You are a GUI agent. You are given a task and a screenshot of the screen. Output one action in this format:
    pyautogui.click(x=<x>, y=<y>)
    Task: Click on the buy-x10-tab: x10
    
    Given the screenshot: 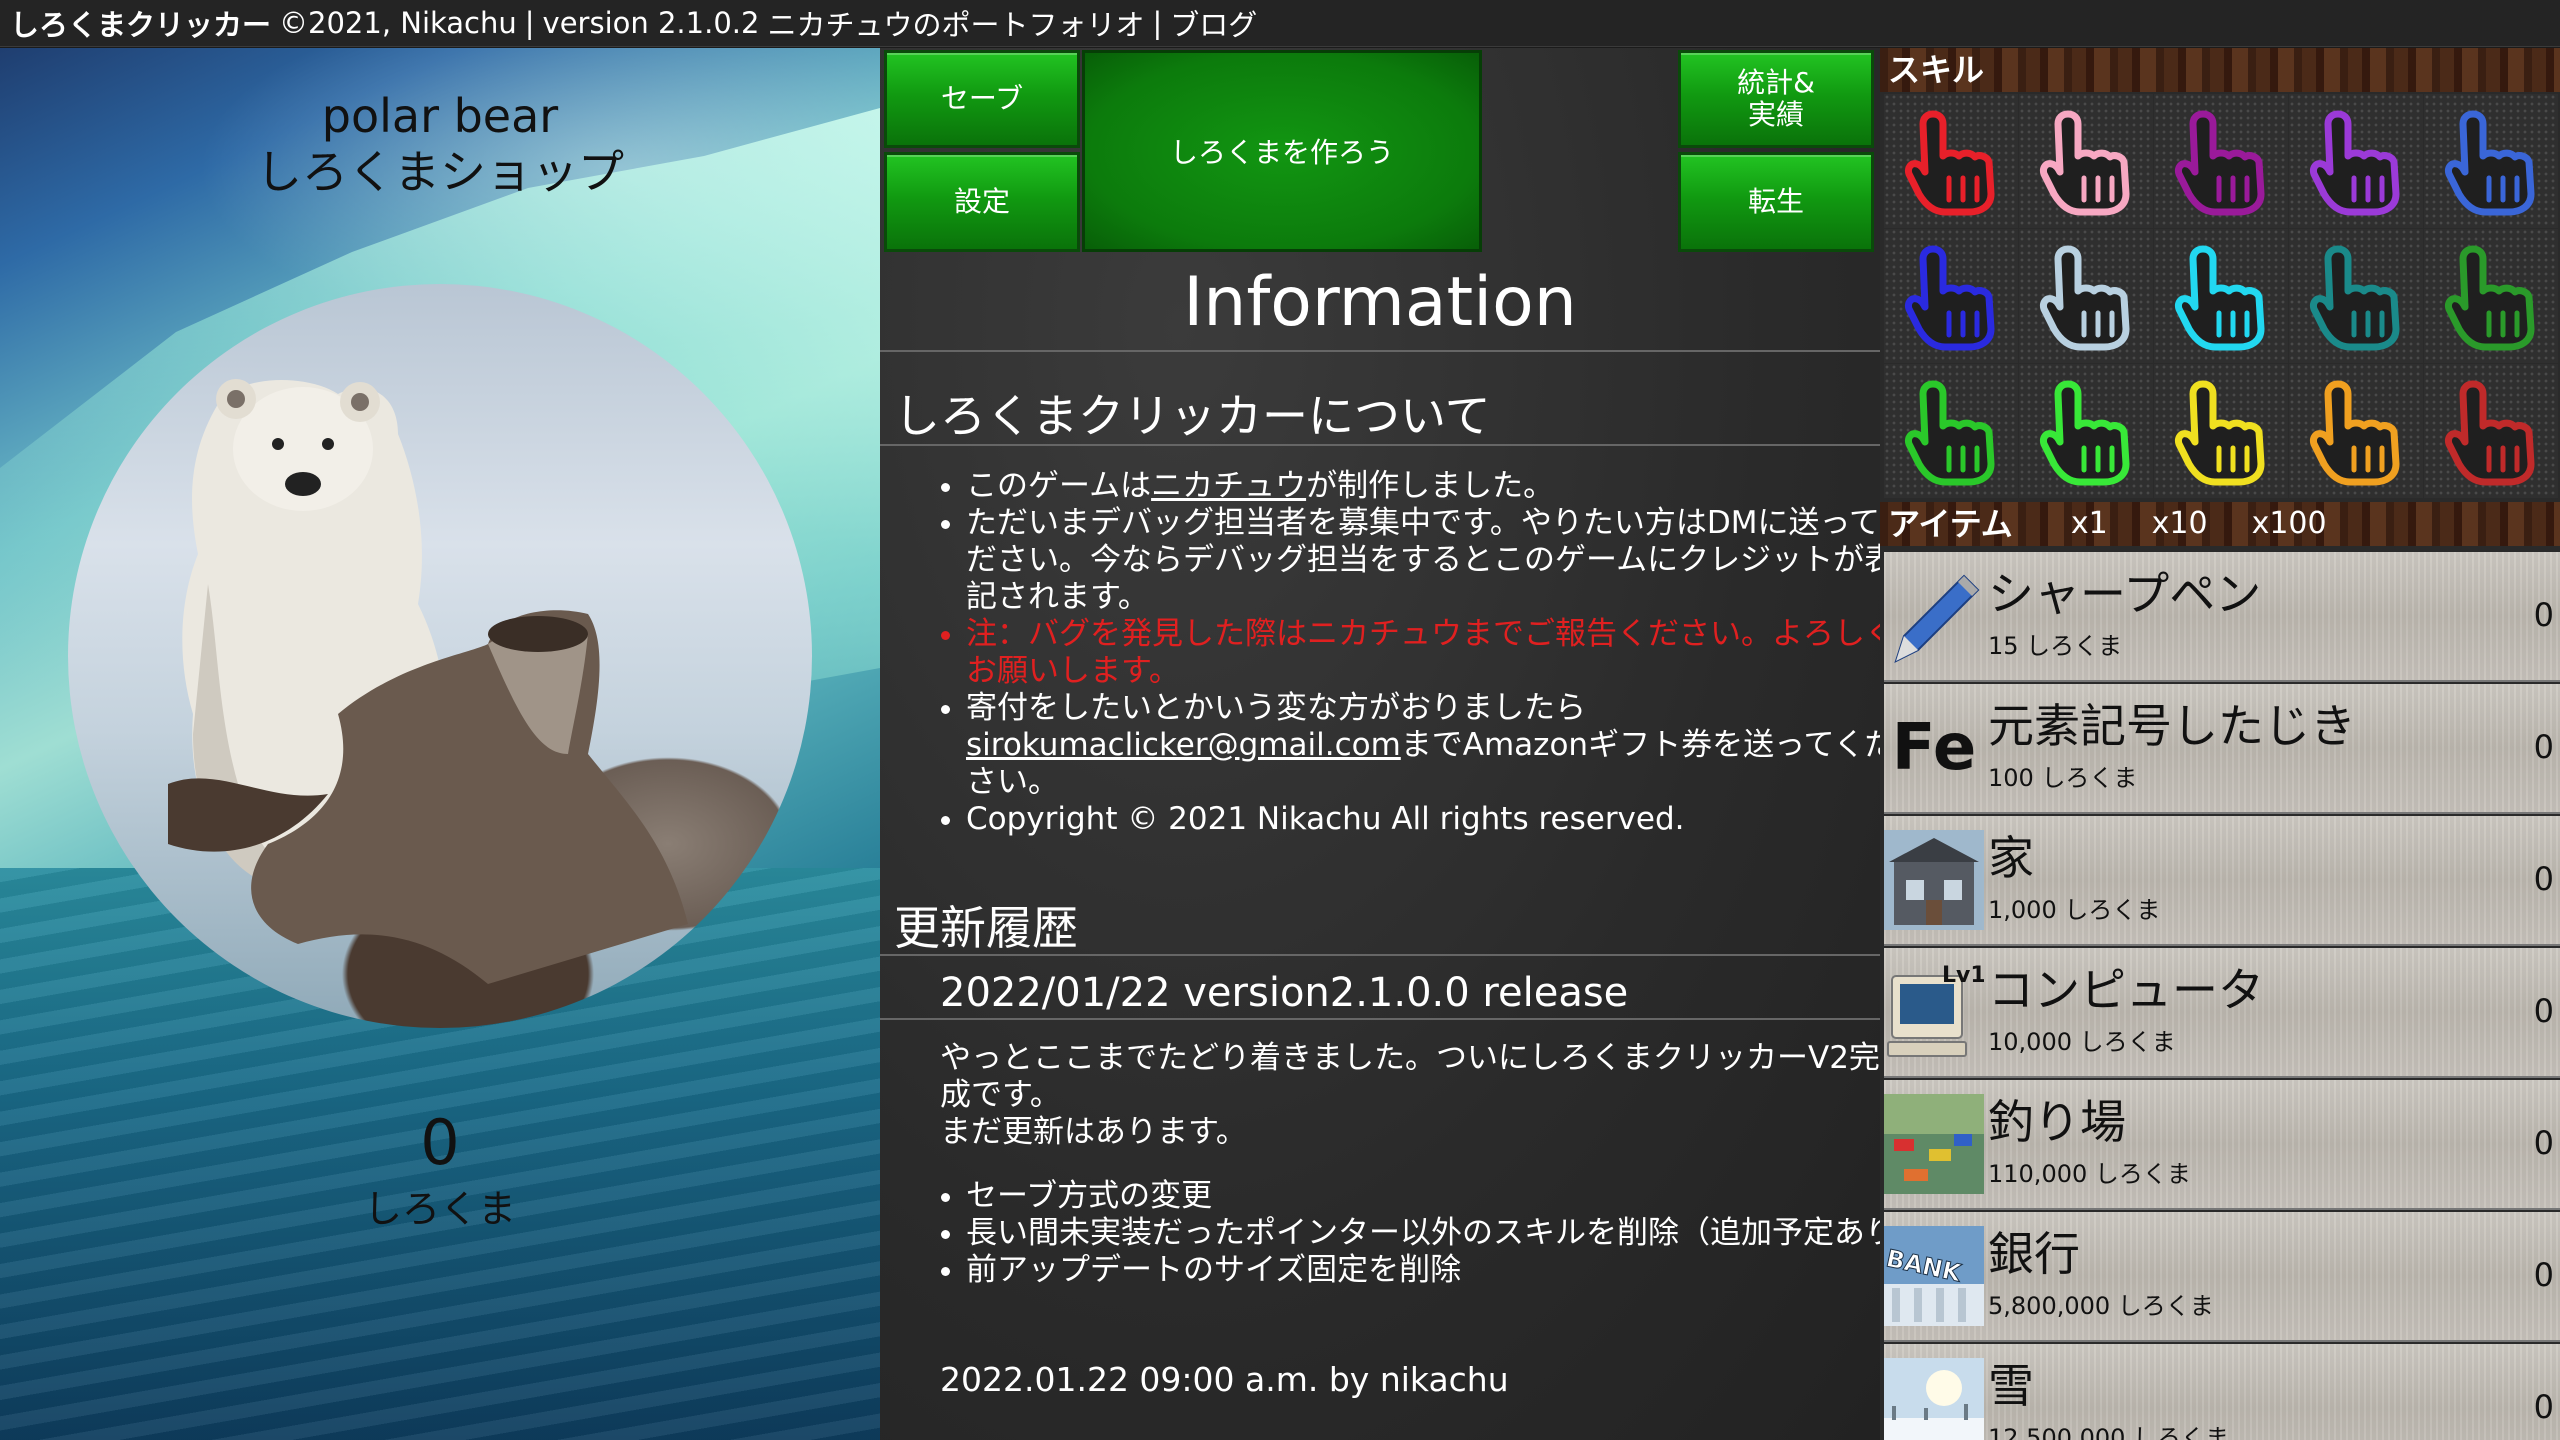 What is the action you would take?
    pyautogui.click(x=2180, y=524)
    